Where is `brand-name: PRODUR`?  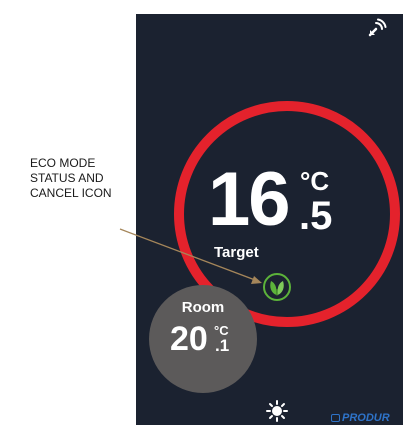
brand-name: PRODUR is located at coordinates (366, 418).